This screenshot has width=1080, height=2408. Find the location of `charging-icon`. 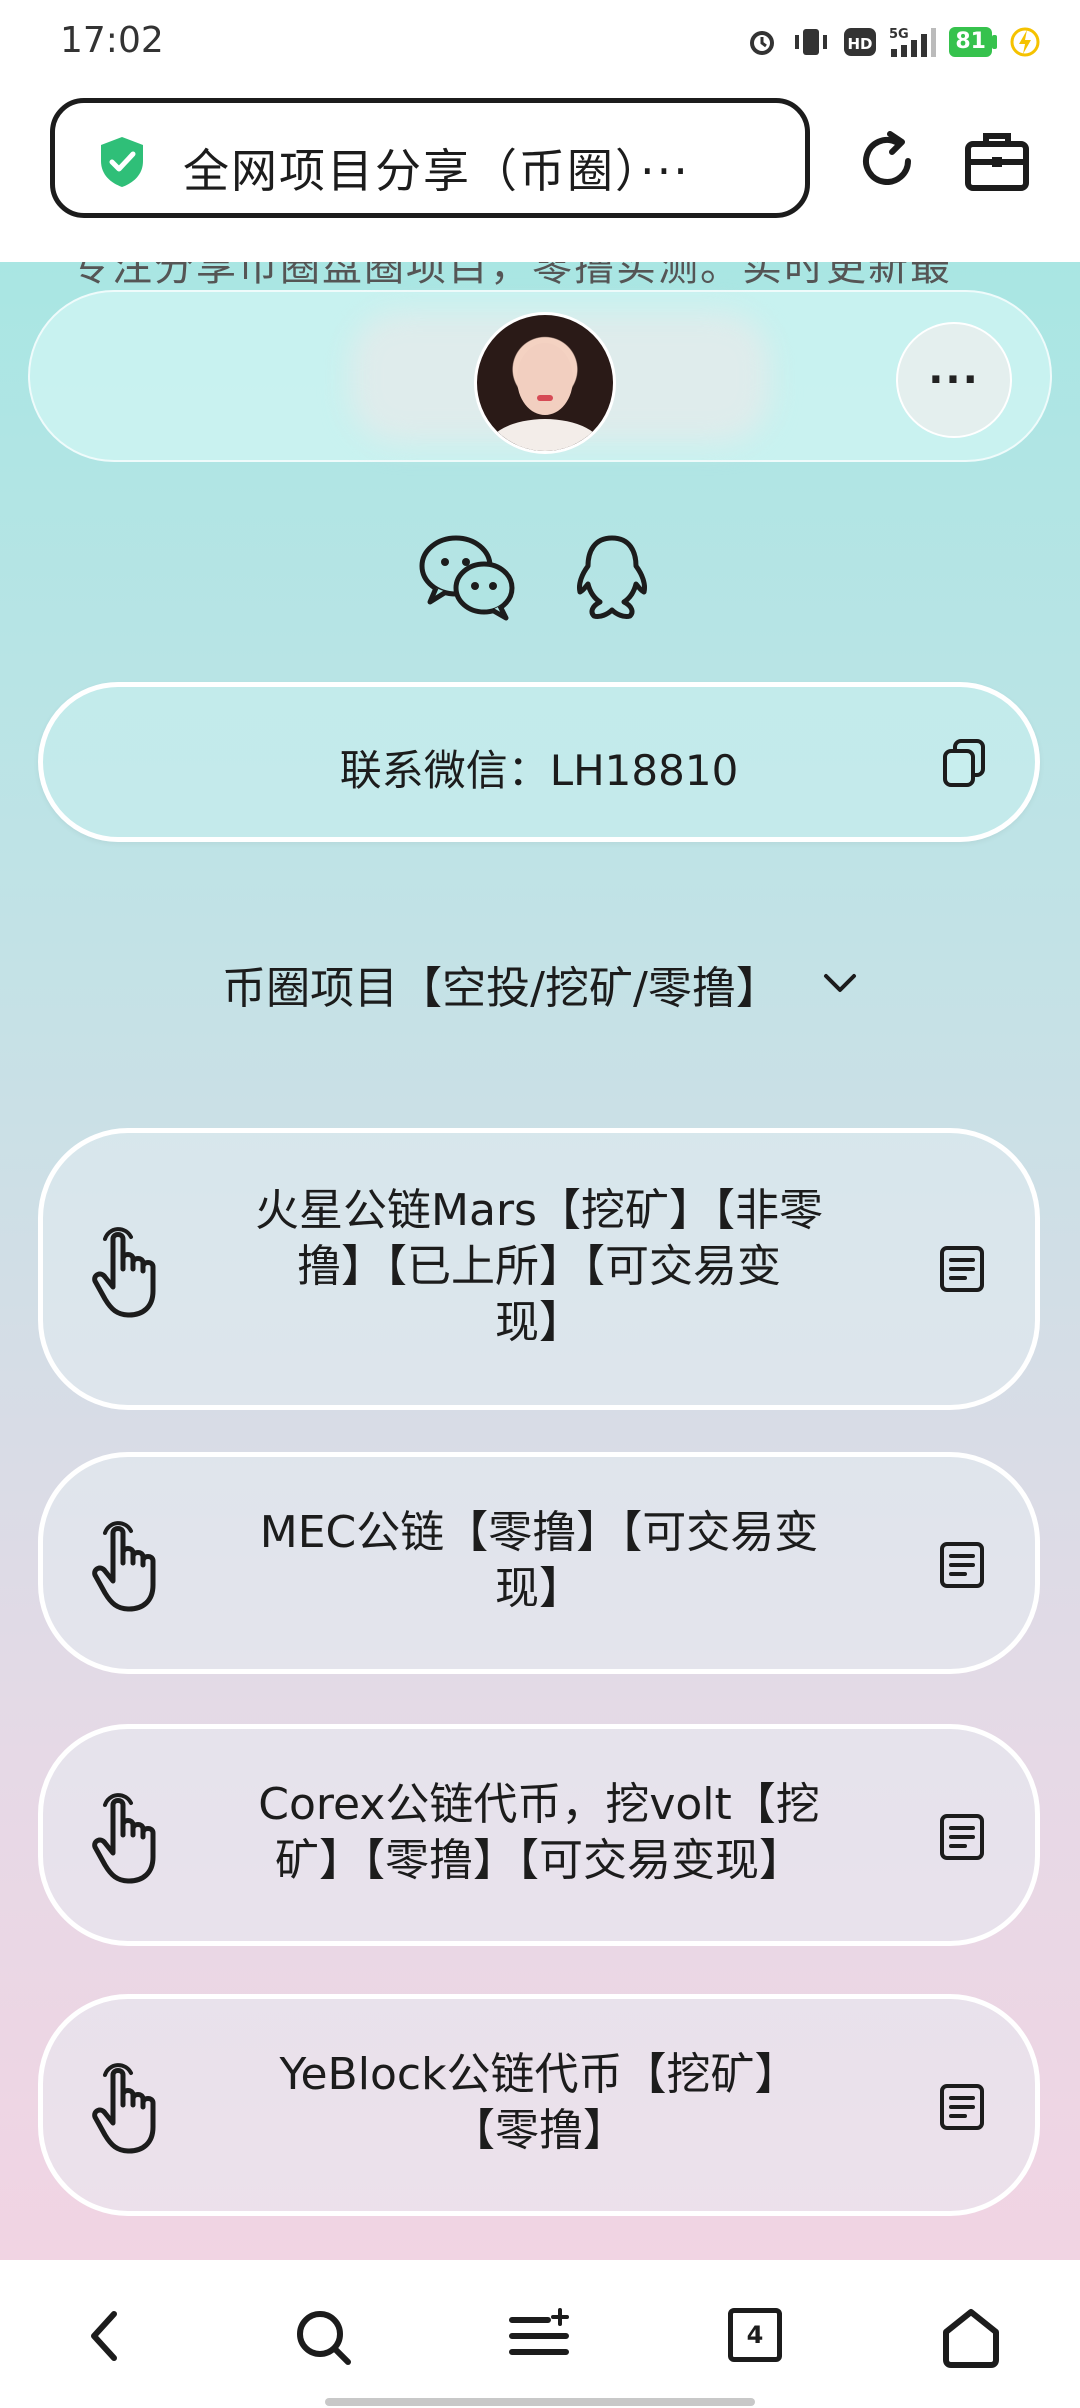

charging-icon is located at coordinates (1025, 42).